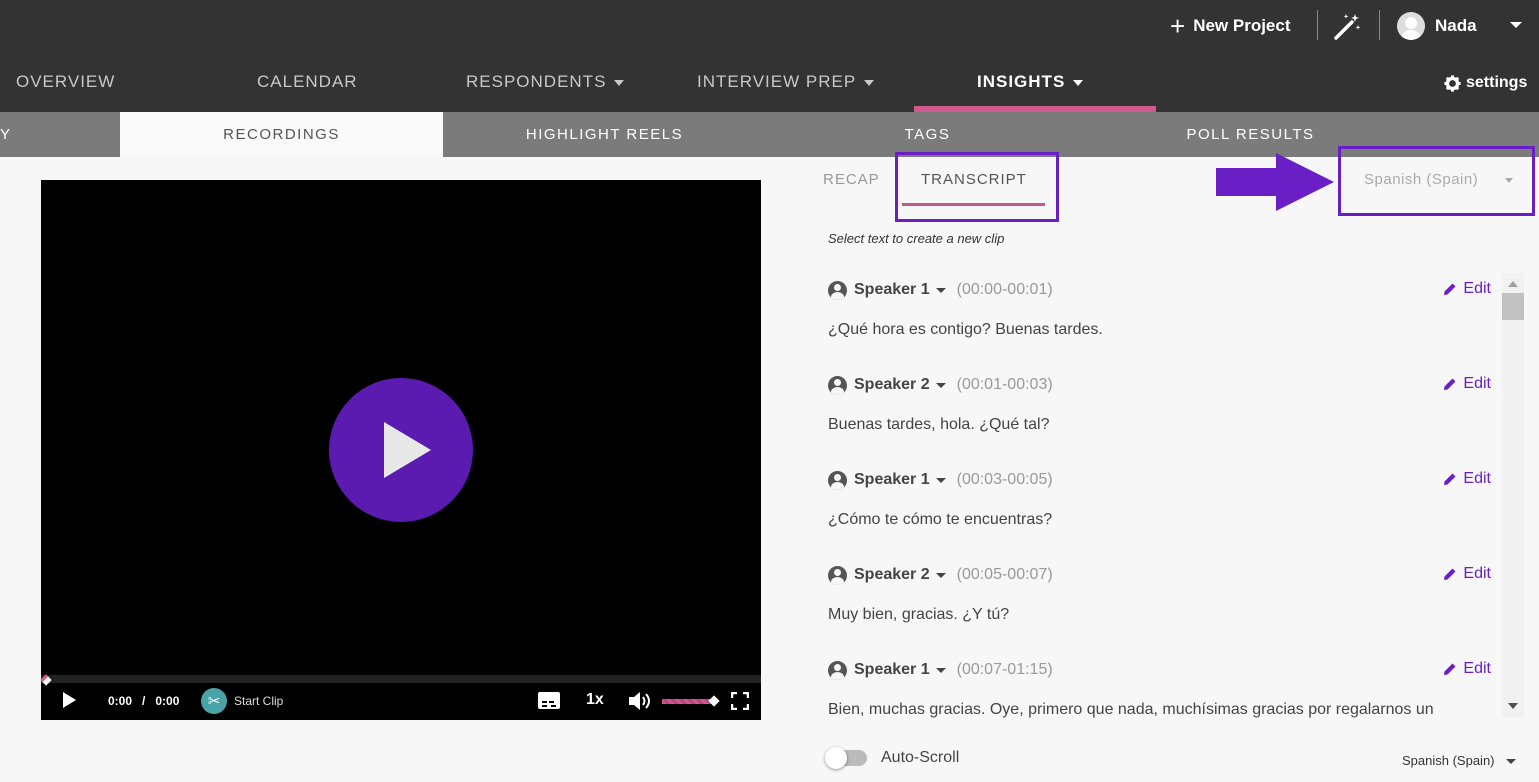 This screenshot has height=782, width=1539. Describe the element at coordinates (401, 679) in the screenshot. I see `progress-bar` at that location.